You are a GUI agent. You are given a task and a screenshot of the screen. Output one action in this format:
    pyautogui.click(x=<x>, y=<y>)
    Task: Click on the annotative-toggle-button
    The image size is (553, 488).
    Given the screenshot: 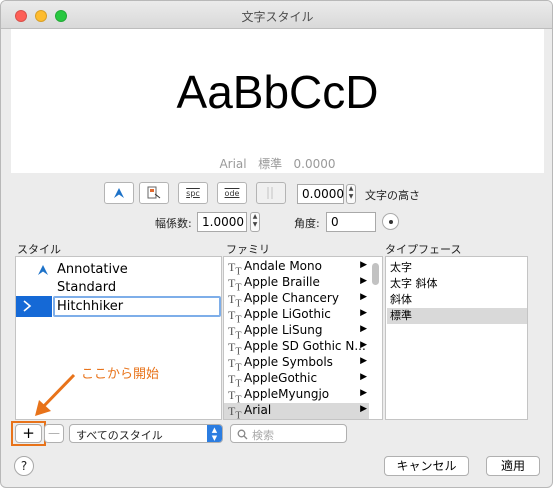 What is the action you would take?
    pyautogui.click(x=119, y=193)
    